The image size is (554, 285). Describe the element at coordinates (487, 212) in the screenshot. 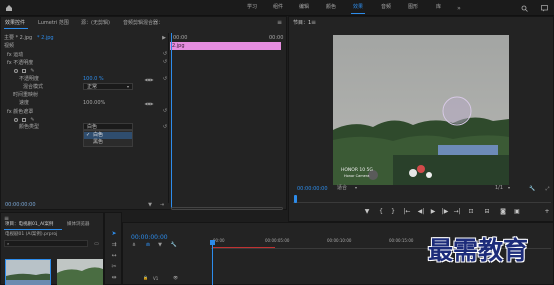

I see `extract-button: ⊟` at that location.